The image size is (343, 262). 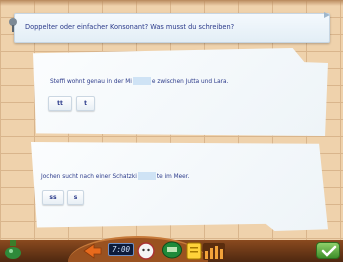 I want to click on task-1-text-after: e zwischen Jutta und Lara., so click(x=190, y=82).